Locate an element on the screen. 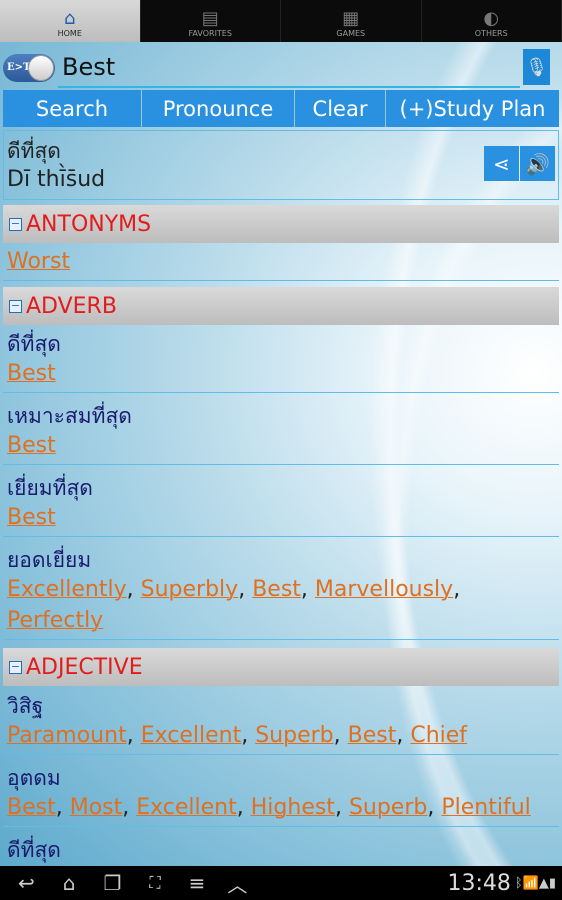 The width and height of the screenshot is (562, 900). tab-label: OTHERS is located at coordinates (491, 33).